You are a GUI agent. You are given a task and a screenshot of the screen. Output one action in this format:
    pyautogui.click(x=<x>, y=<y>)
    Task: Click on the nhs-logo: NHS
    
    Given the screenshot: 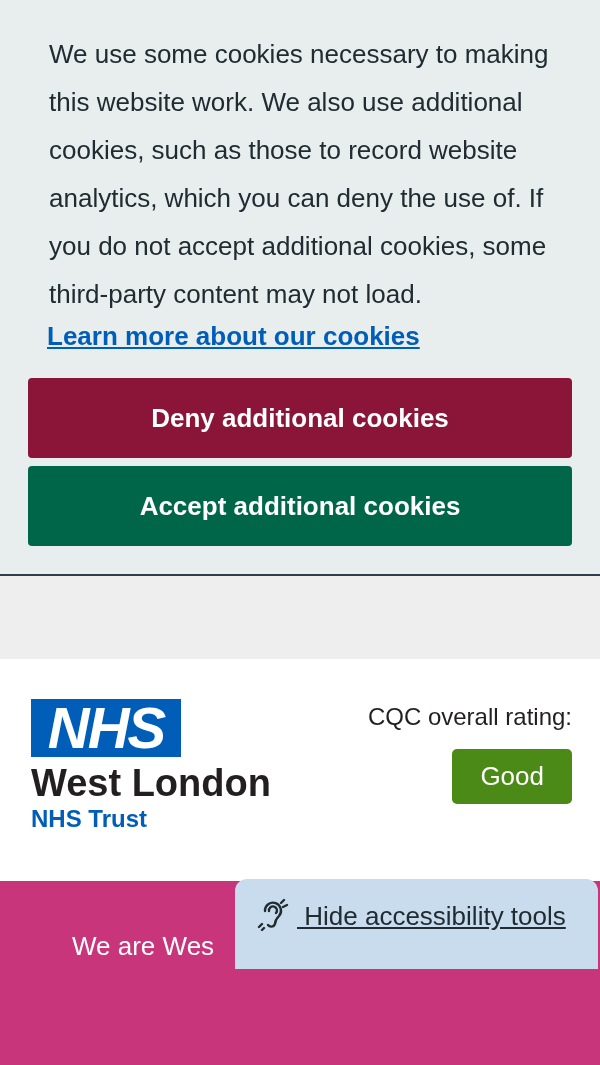 What is the action you would take?
    pyautogui.click(x=106, y=728)
    